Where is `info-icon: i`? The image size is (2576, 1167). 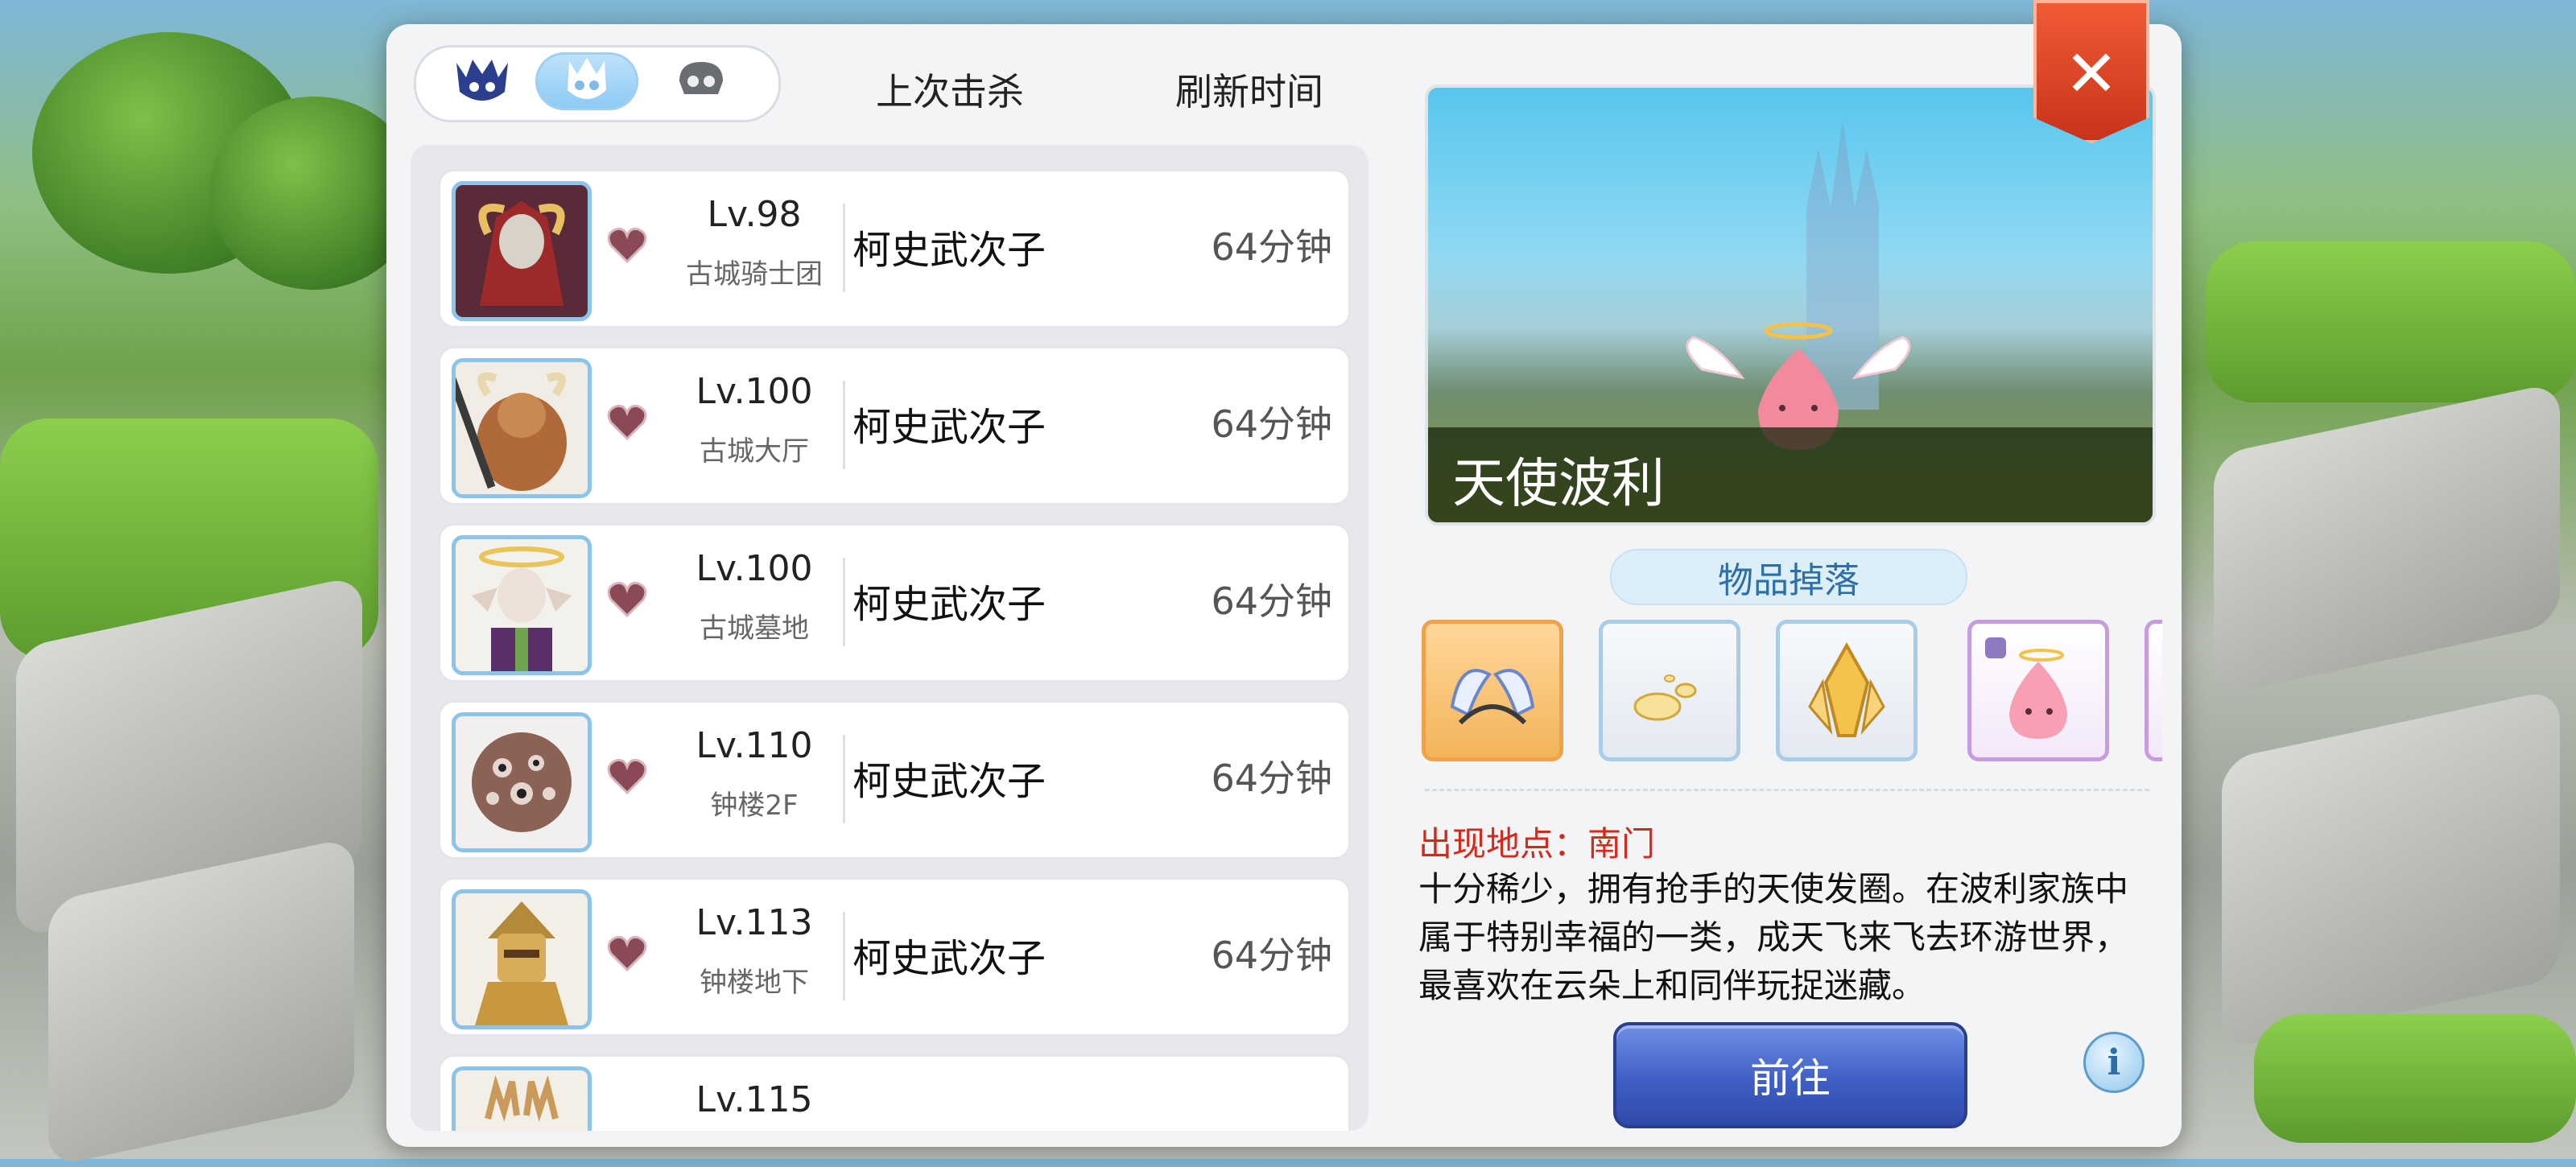
info-icon: i is located at coordinates (2114, 1062).